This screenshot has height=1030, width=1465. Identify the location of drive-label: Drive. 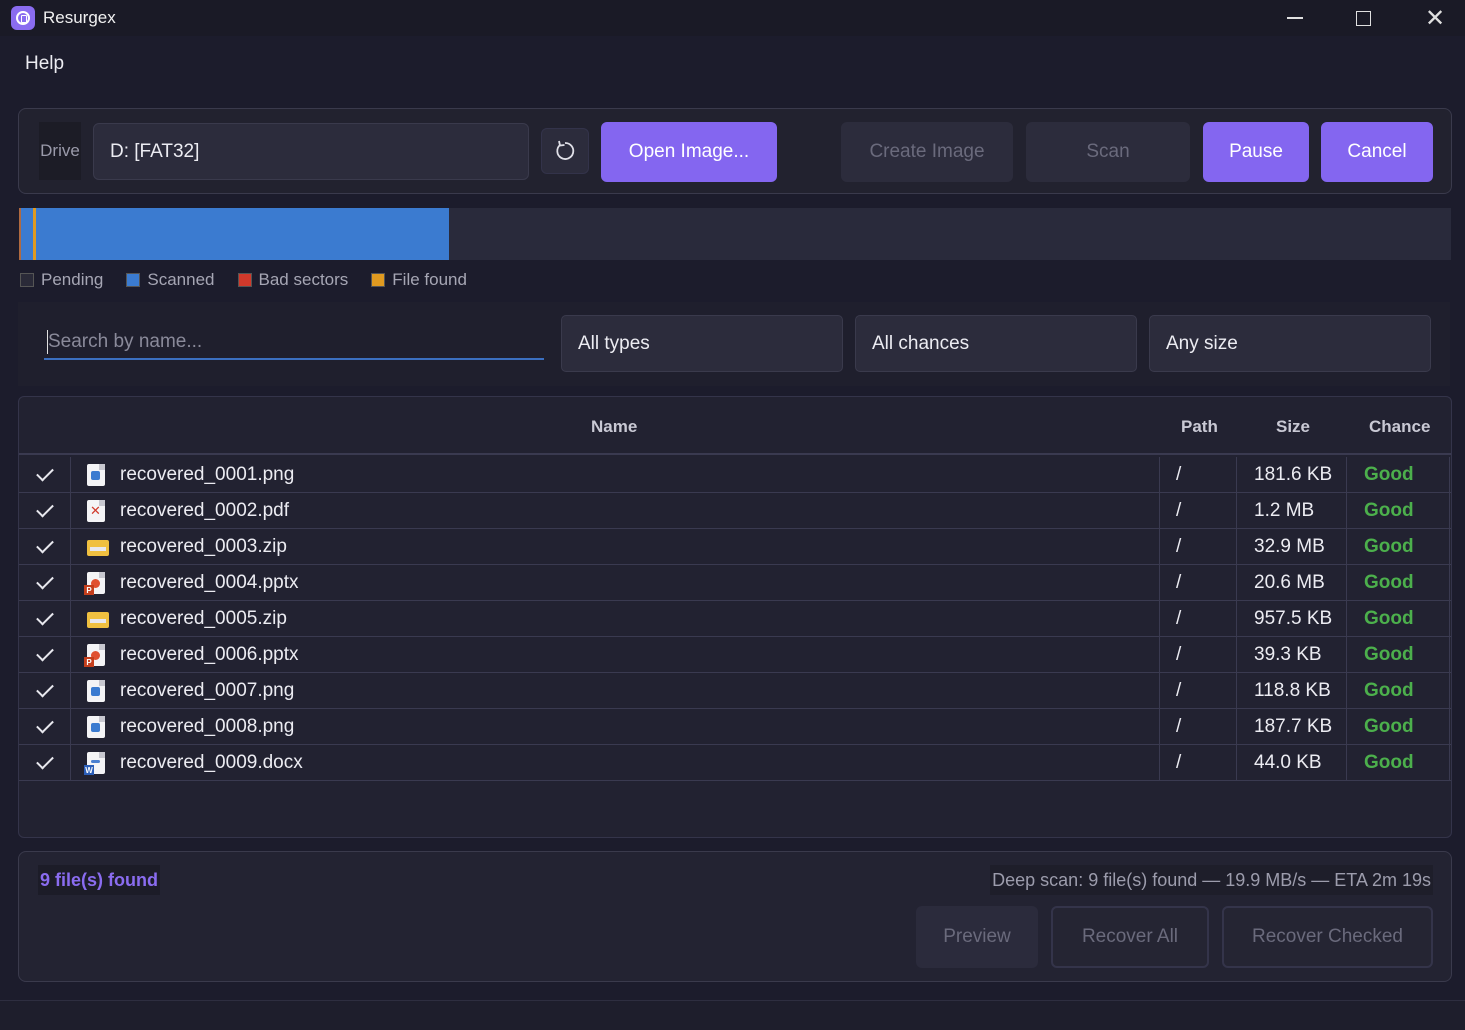
(60, 151).